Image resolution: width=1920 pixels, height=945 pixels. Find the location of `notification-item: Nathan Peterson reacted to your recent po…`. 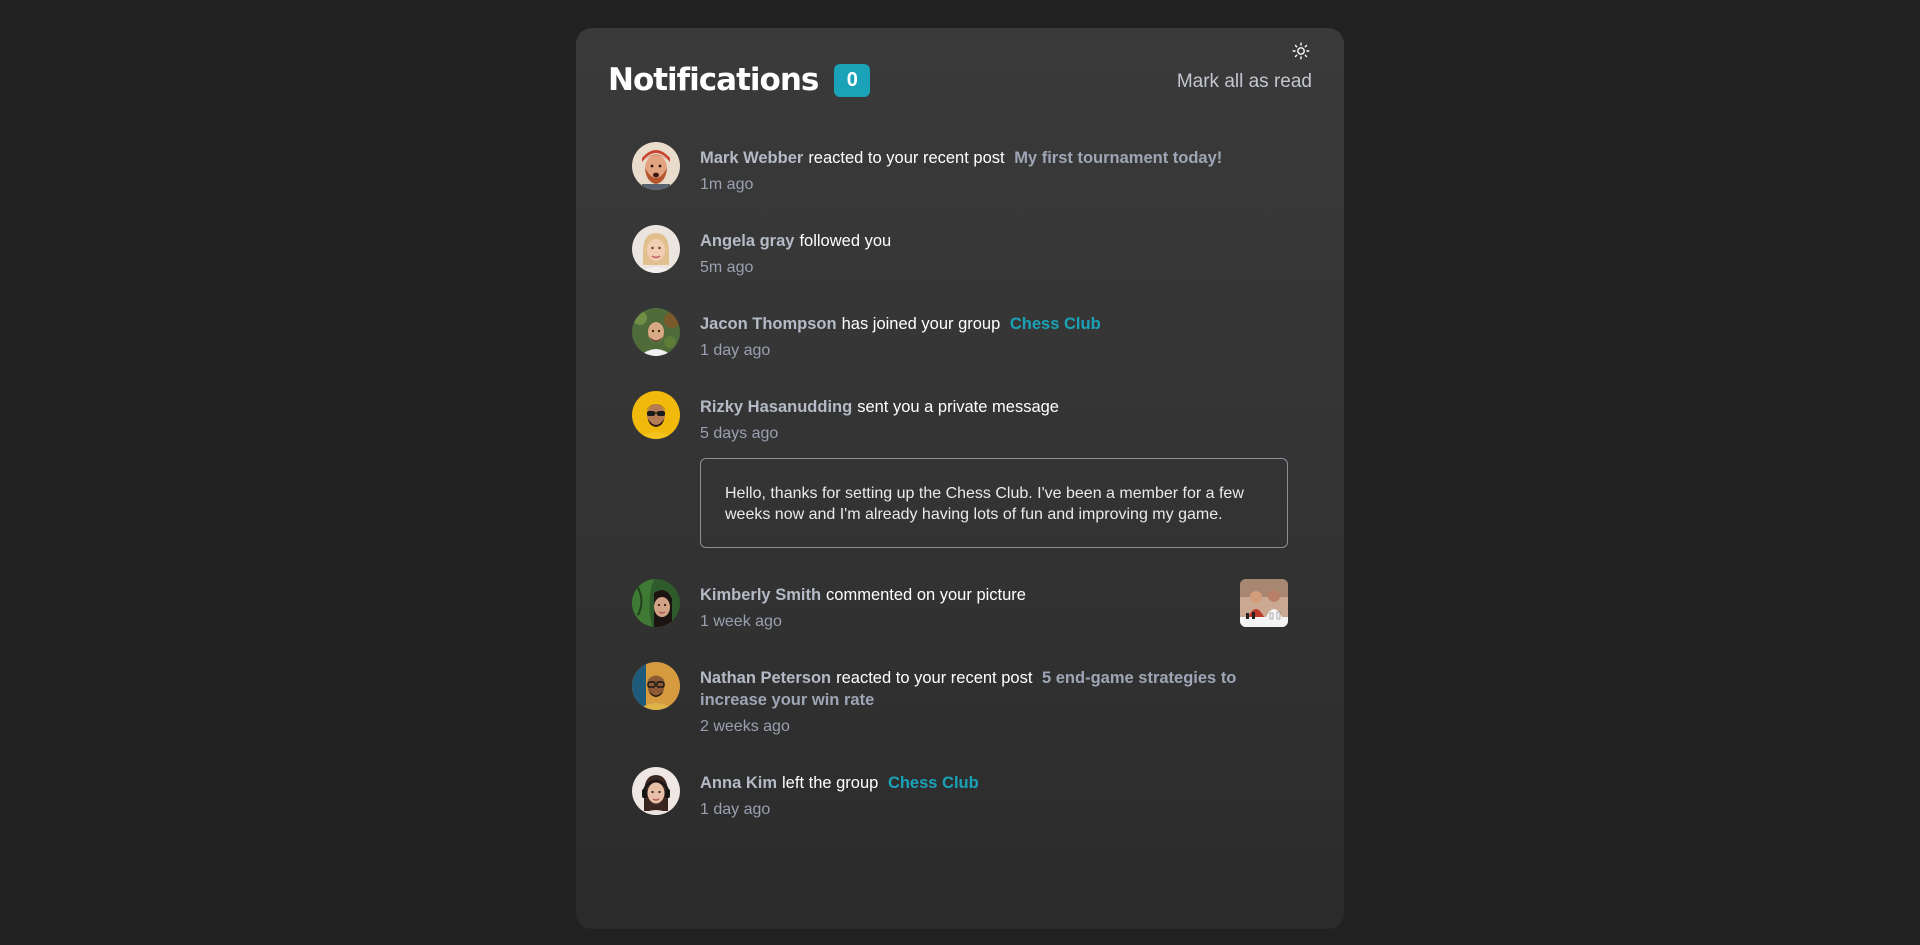

notification-item: Nathan Peterson reacted to your recent po… is located at coordinates (960, 699).